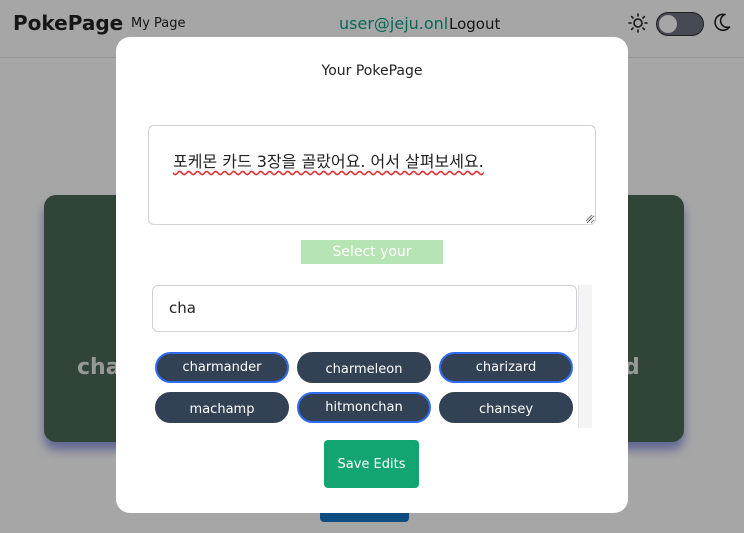 This screenshot has height=533, width=744. Describe the element at coordinates (364, 367) in the screenshot. I see `pokemon-chip: charmeleon` at that location.